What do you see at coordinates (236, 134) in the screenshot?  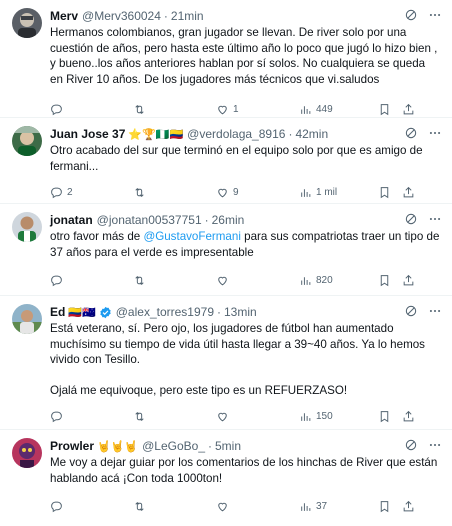 I see `author-handle: @verdolaga_8916` at bounding box center [236, 134].